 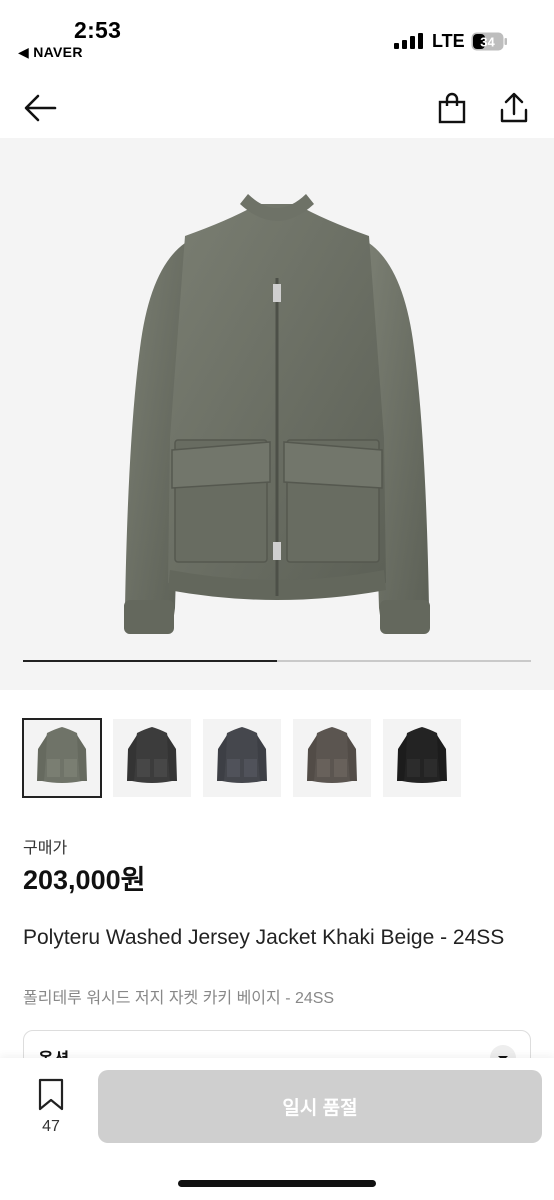 What do you see at coordinates (277, 108) in the screenshot?
I see `top-nav` at bounding box center [277, 108].